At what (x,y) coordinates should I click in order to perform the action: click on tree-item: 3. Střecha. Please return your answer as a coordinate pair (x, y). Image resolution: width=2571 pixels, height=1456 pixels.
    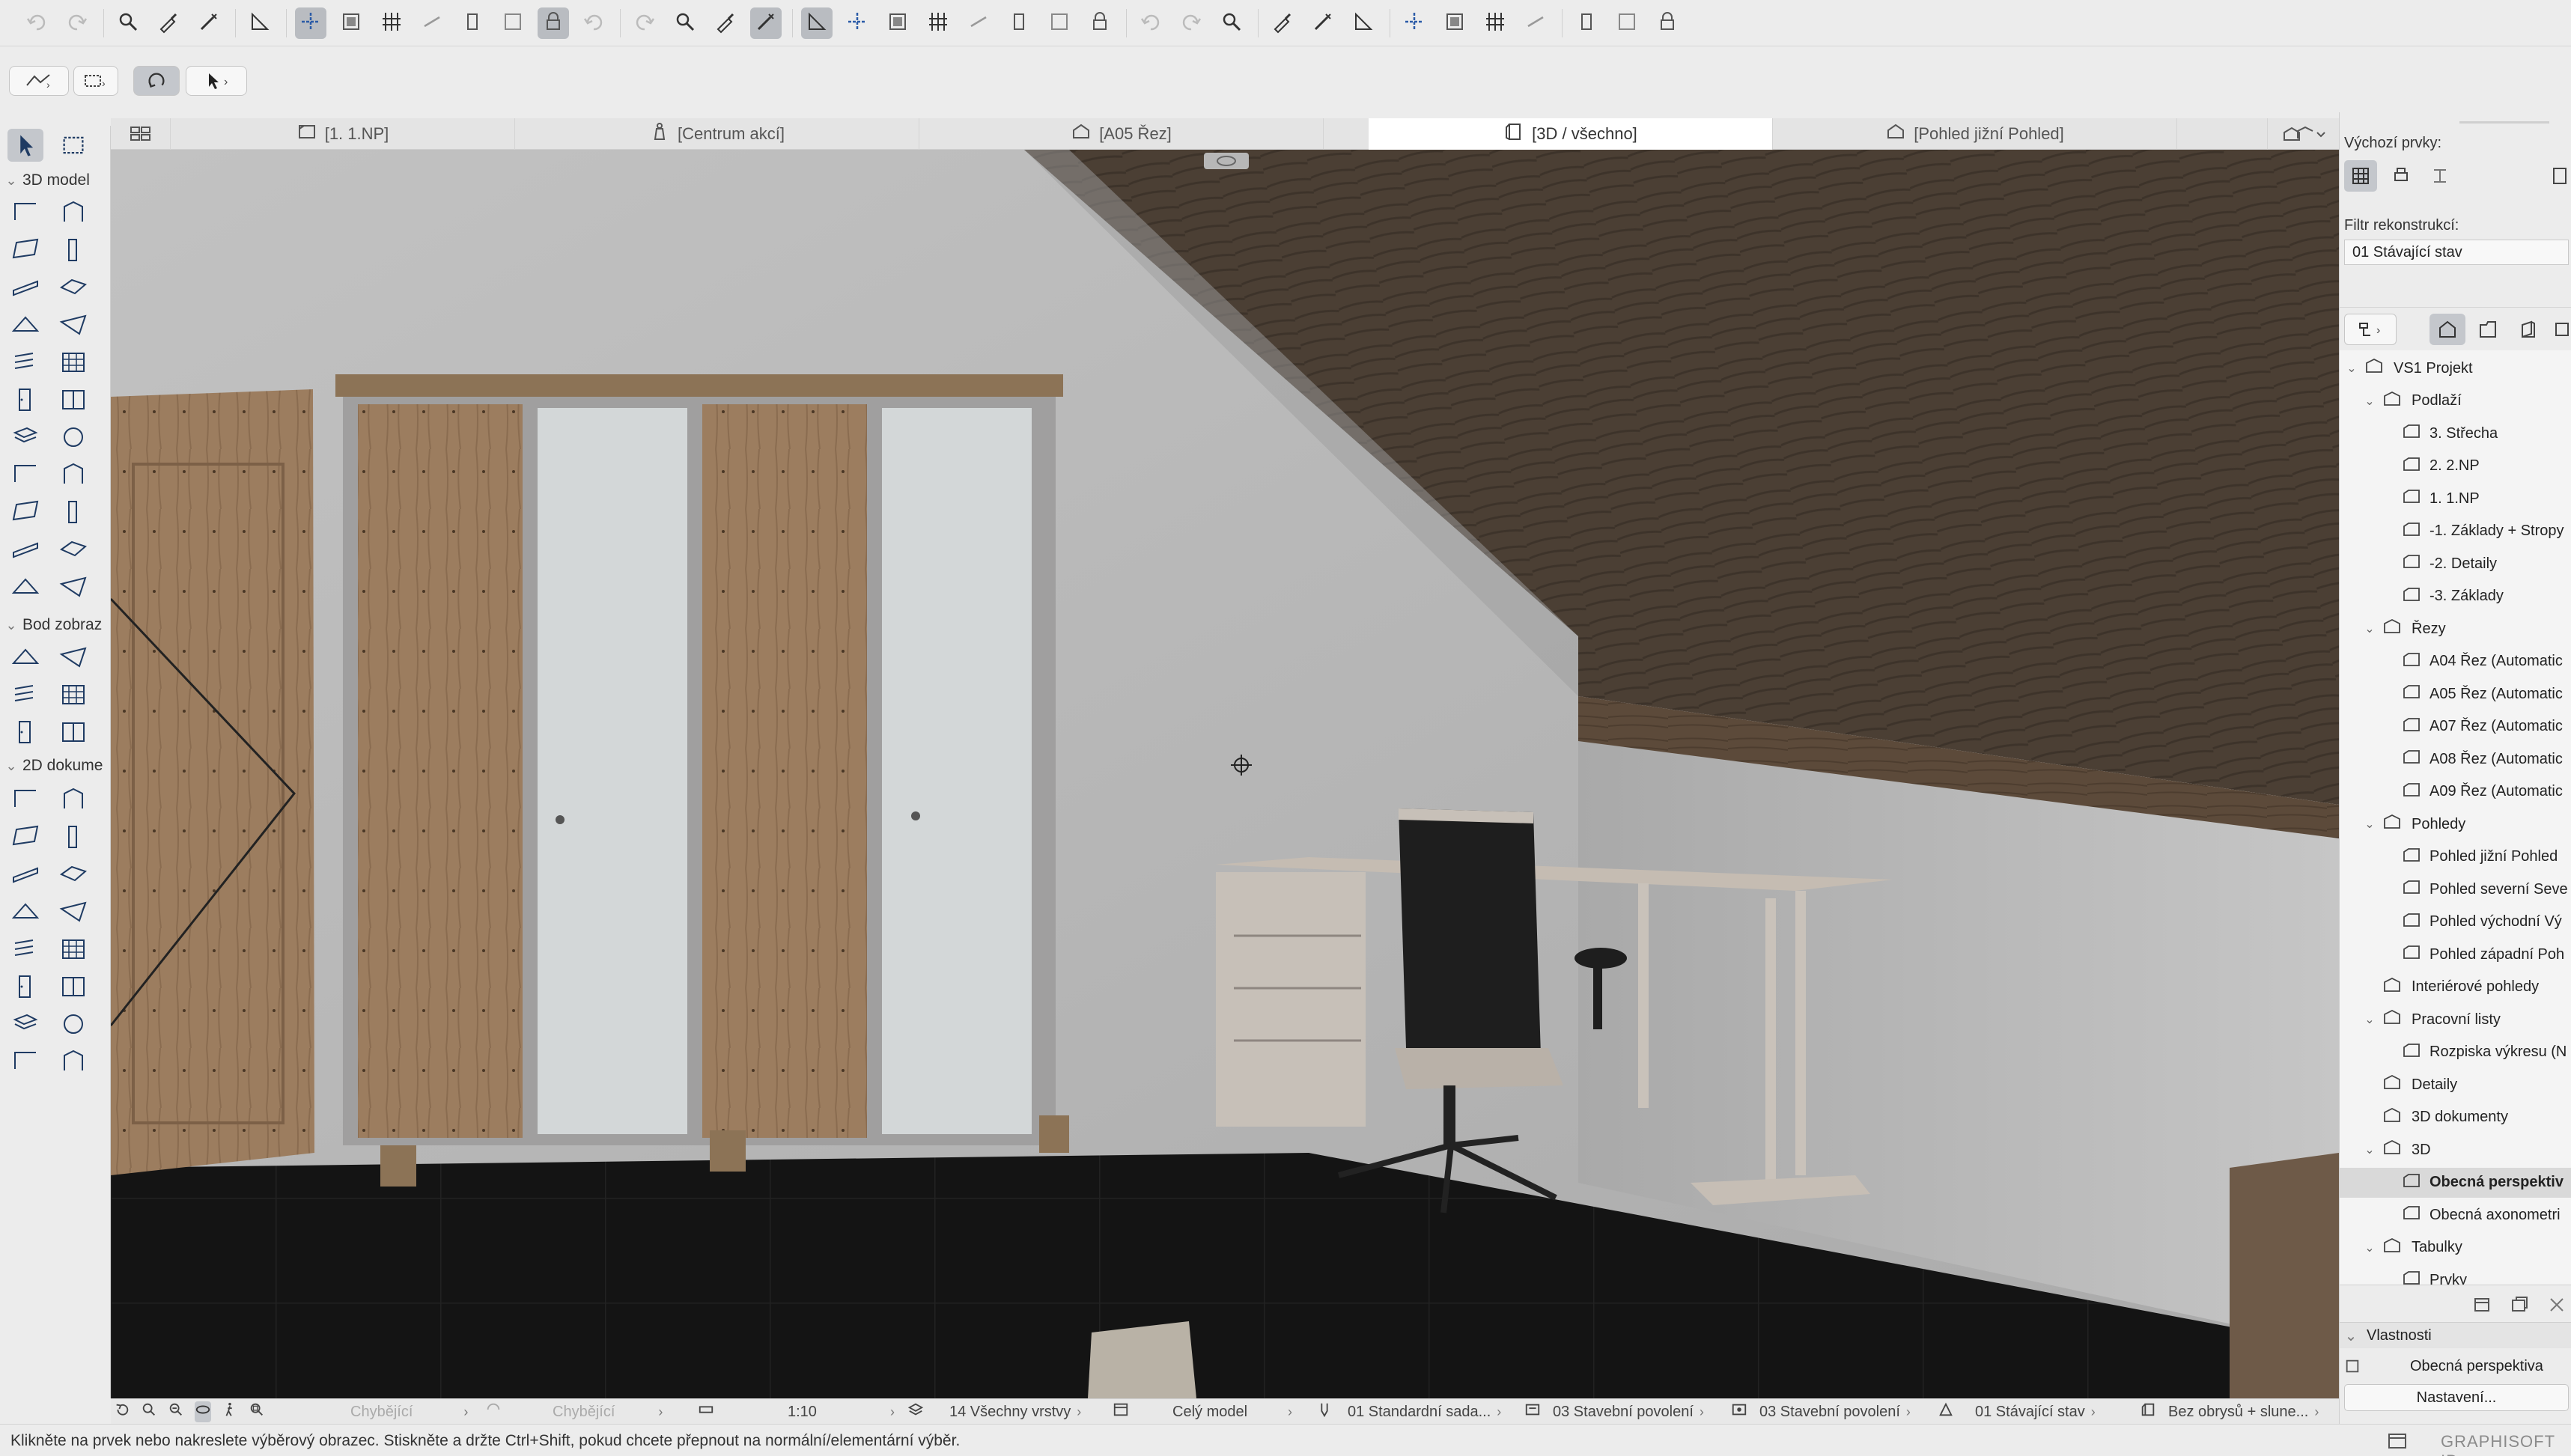
    Looking at the image, I should click on (2455, 433).